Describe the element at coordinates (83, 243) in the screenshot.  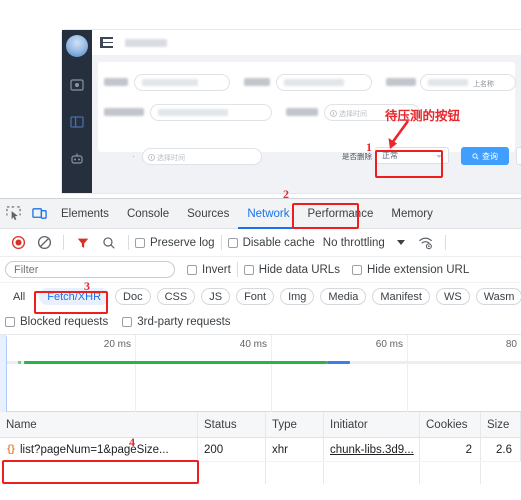
I see `filter-icon` at that location.